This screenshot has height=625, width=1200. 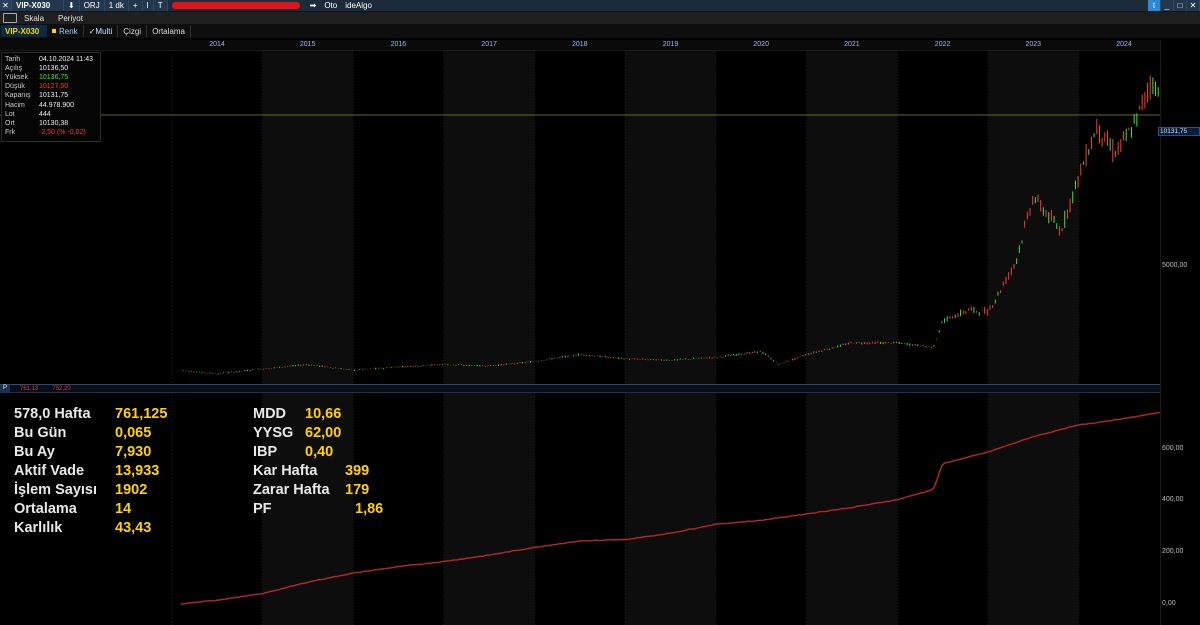 What do you see at coordinates (135, 5) in the screenshot?
I see `plus-icon: +` at bounding box center [135, 5].